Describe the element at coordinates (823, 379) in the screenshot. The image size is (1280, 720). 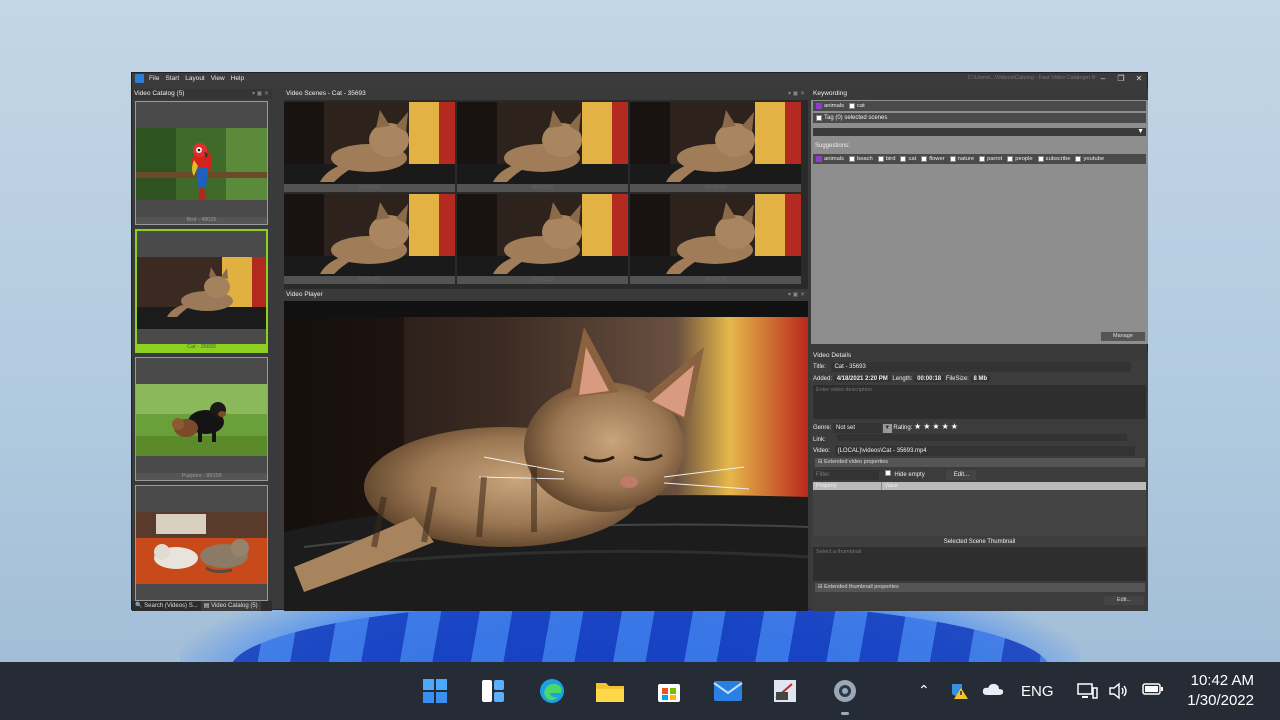
I see `added-label: Added:` at that location.